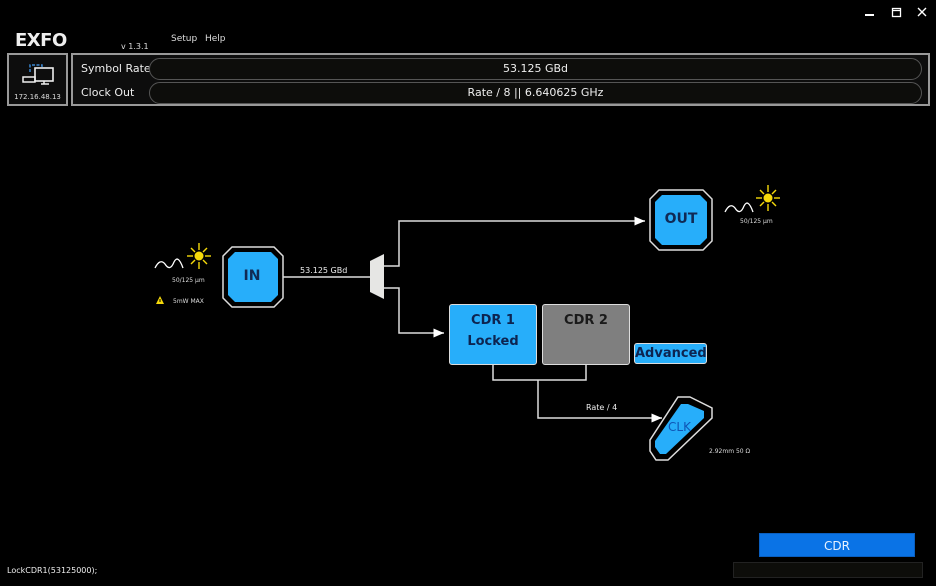 The width and height of the screenshot is (936, 586). Describe the element at coordinates (52, 570) in the screenshot. I see `status-text: LockCDR1(53125000);` at that location.